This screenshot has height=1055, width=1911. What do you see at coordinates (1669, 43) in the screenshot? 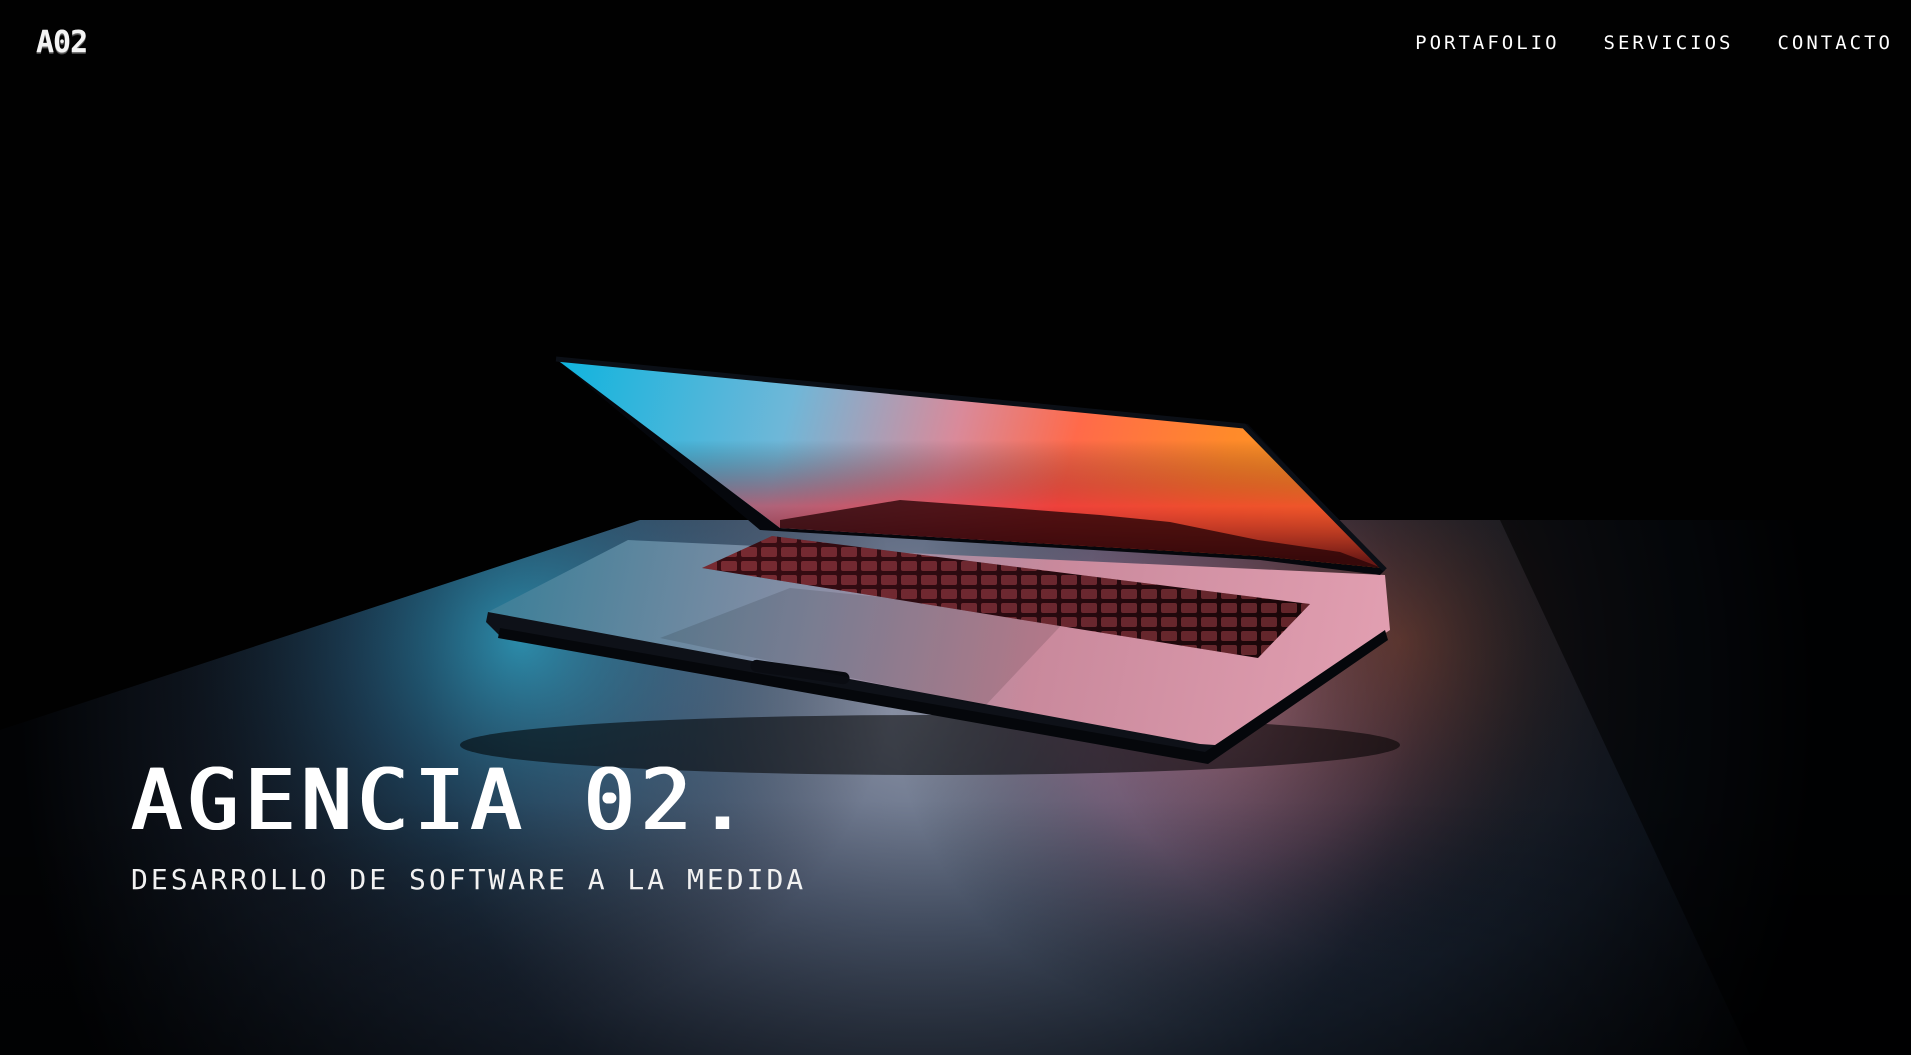
I see `nav-link-servicios: SERVICIOS` at bounding box center [1669, 43].